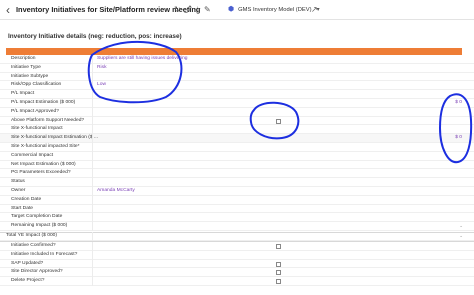 This screenshot has height=295, width=474. Describe the element at coordinates (23, 58) in the screenshot. I see `row-label: Description` at that location.